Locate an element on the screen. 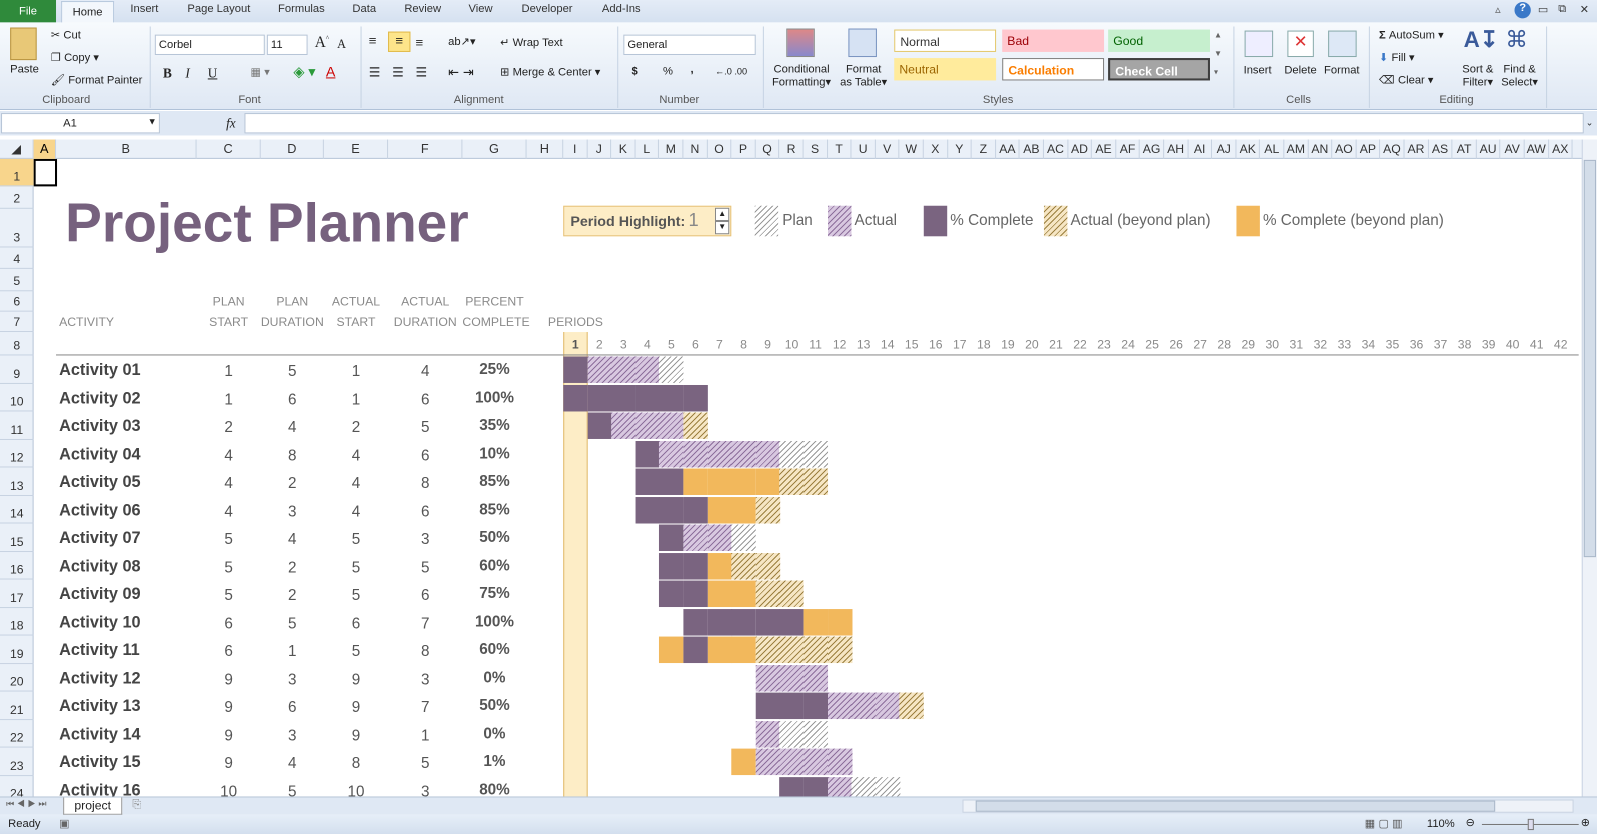 The width and height of the screenshot is (1597, 834). actual-duration: 6 is located at coordinates (425, 595).